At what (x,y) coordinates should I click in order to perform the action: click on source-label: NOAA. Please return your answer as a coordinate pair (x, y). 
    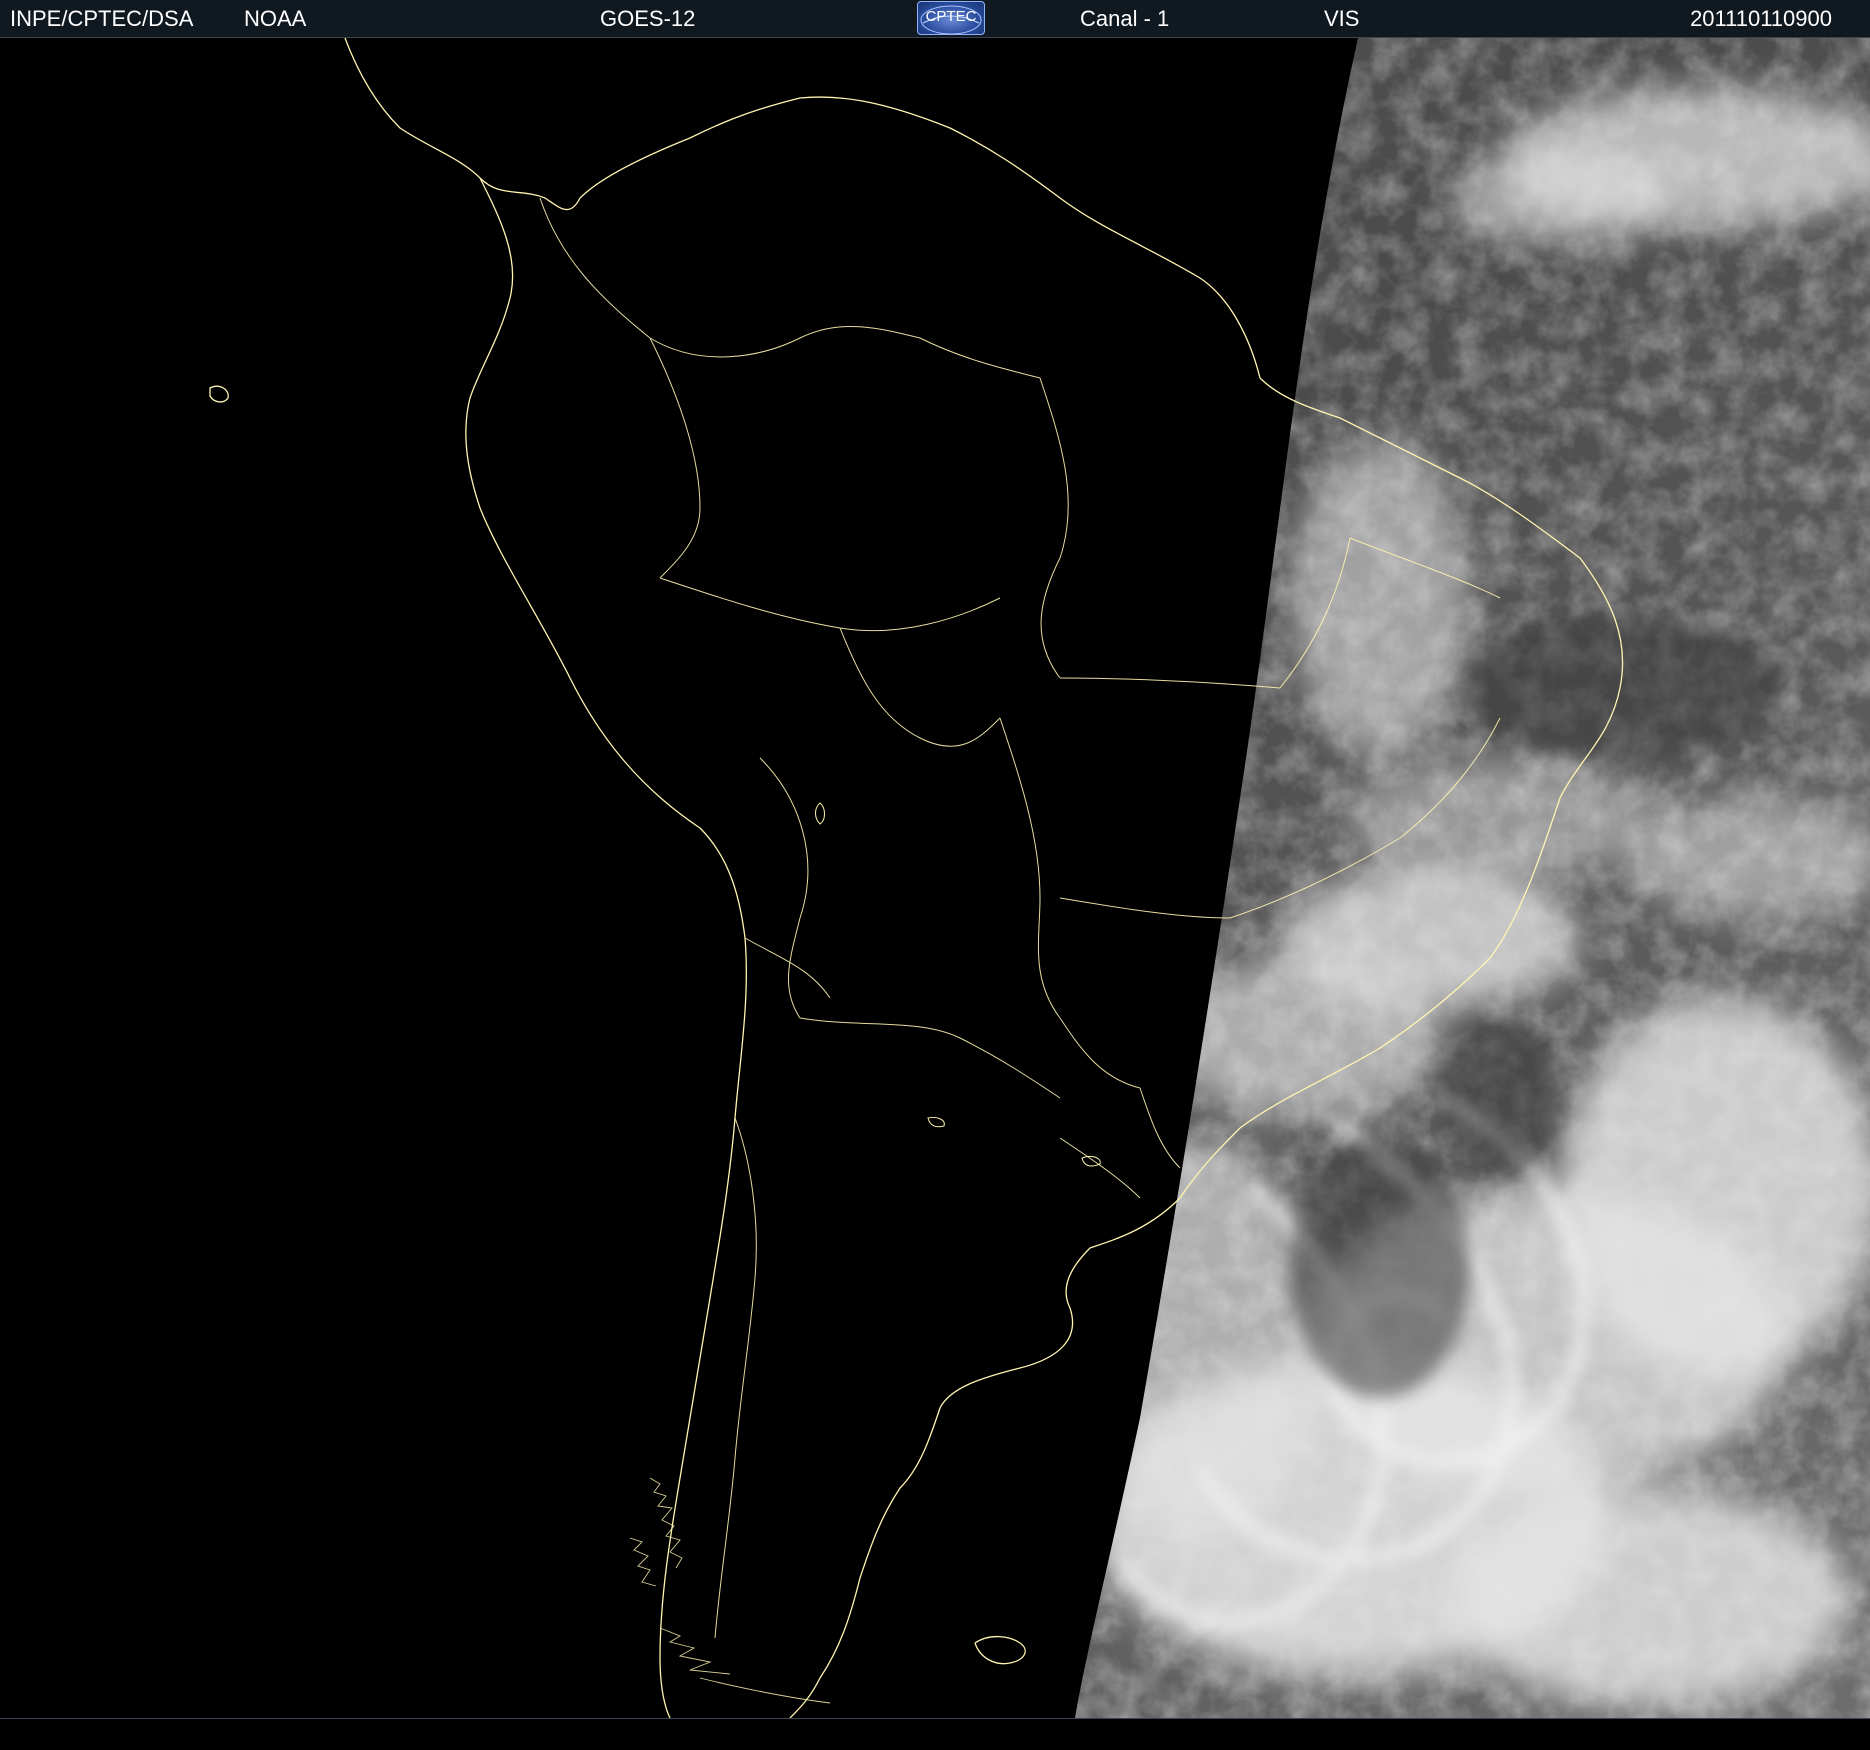
    Looking at the image, I should click on (275, 18).